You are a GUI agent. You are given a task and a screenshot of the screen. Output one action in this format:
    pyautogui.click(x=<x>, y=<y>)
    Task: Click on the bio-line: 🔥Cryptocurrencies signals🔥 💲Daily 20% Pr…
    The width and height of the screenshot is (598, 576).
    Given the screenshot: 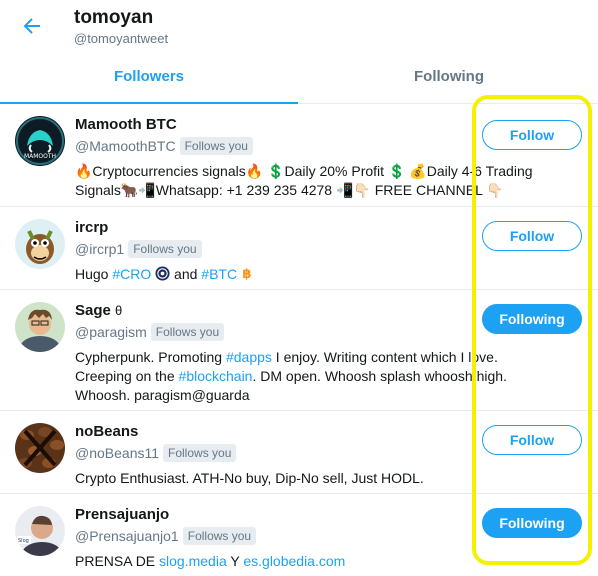 What is the action you would take?
    pyautogui.click(x=304, y=171)
    